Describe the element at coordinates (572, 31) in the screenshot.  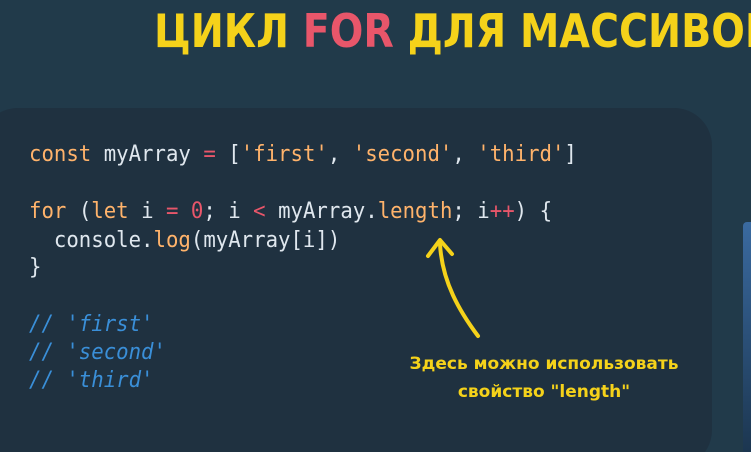
I see `title-part-2: ДЛЯ МАССИВОВ` at that location.